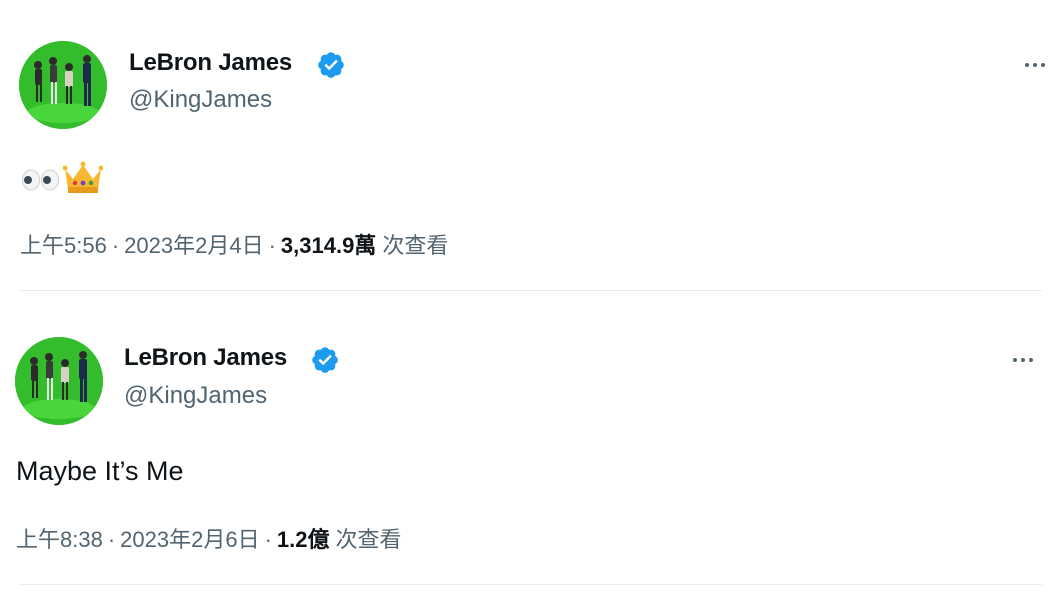  I want to click on tweet-meta: 上午8:38 · 2023年2月6日 · 1.2億 次查看, so click(209, 538).